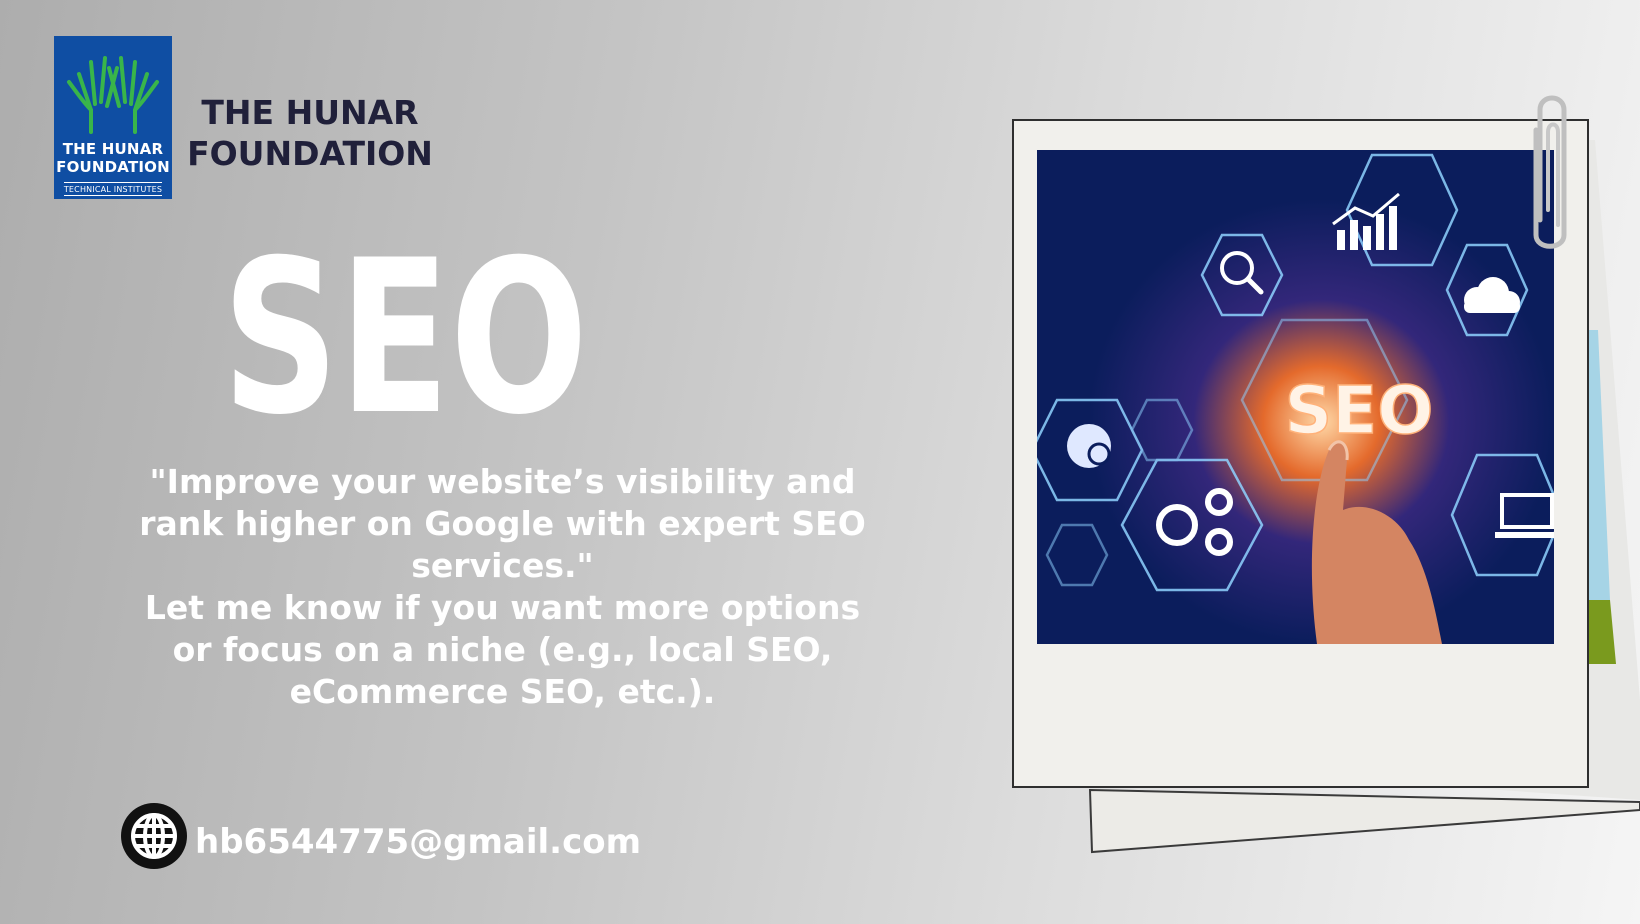  Describe the element at coordinates (418, 842) in the screenshot. I see `contact-email: hb6544775@gmail.com` at that location.